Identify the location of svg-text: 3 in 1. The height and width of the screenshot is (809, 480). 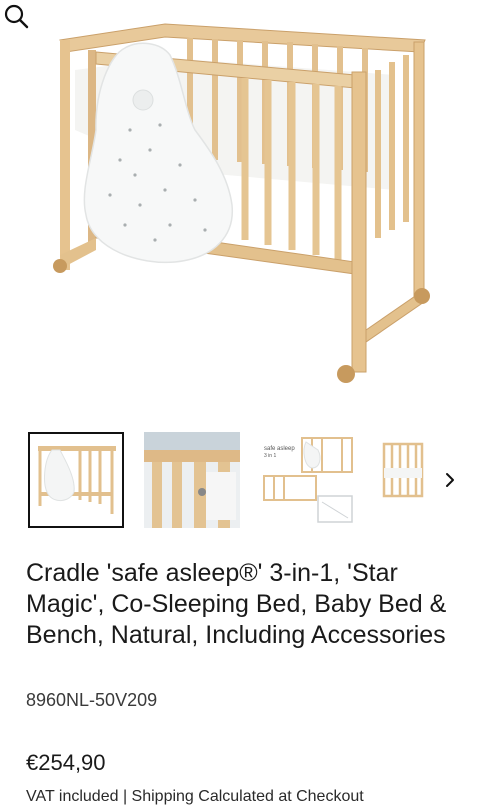
(270, 456).